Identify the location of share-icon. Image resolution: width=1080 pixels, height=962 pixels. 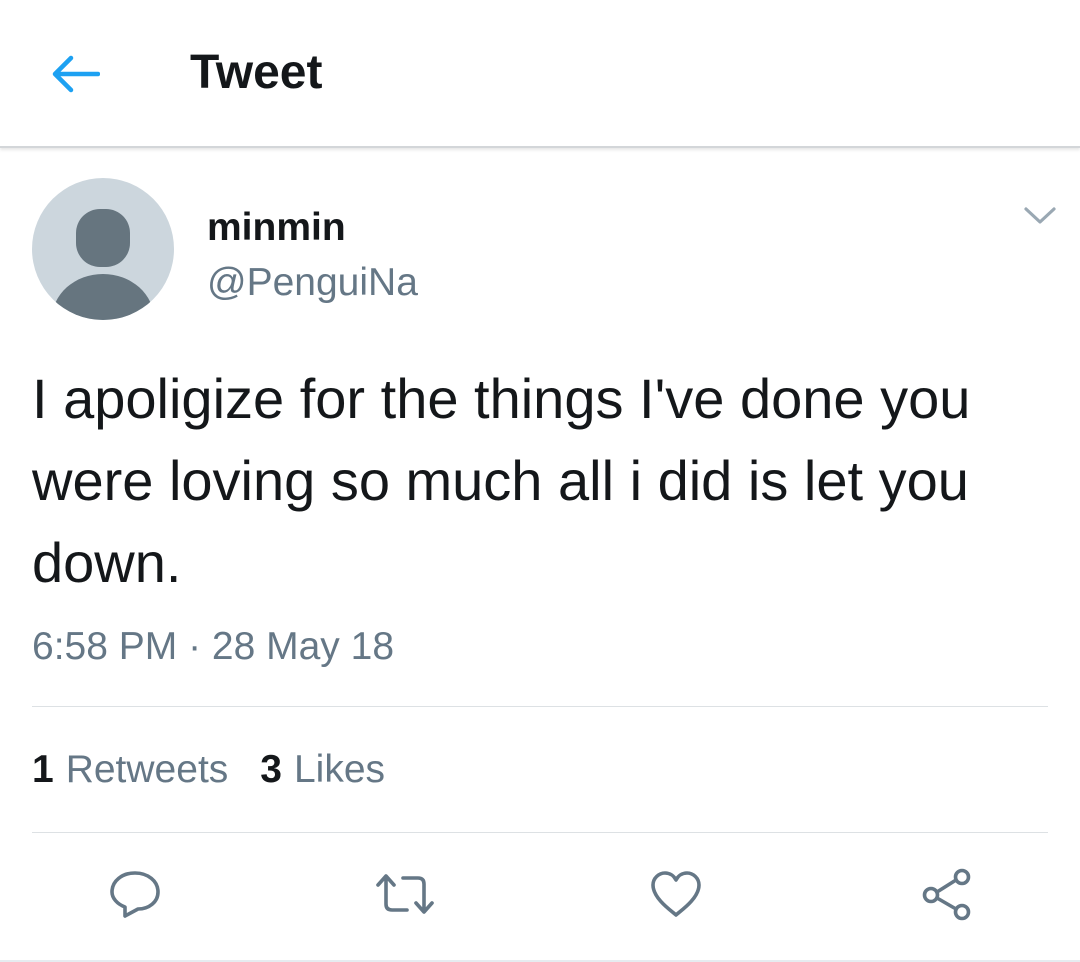
(946, 894).